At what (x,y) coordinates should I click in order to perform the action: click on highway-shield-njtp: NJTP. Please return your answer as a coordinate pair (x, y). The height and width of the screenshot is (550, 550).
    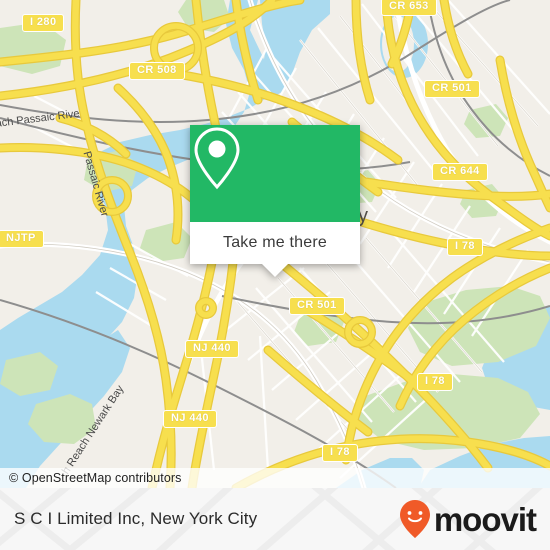
    Looking at the image, I should click on (22, 239).